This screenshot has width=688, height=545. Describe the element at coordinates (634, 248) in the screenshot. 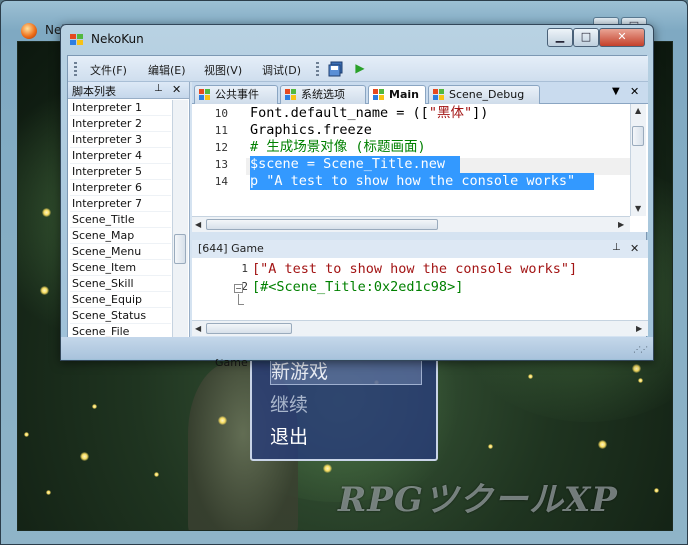

I see `console-close-icon: ✕` at that location.